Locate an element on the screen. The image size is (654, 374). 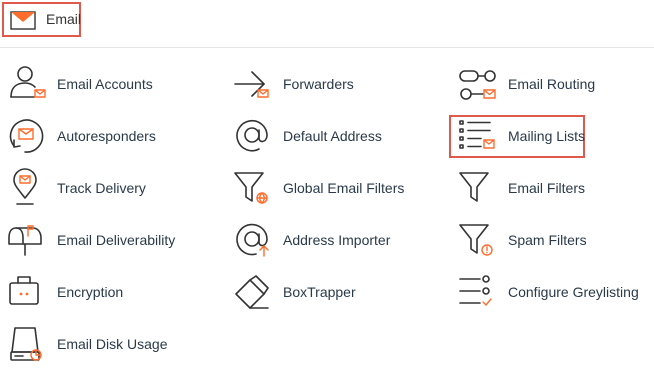
address-importer-link: Address Importer is located at coordinates (339, 242).